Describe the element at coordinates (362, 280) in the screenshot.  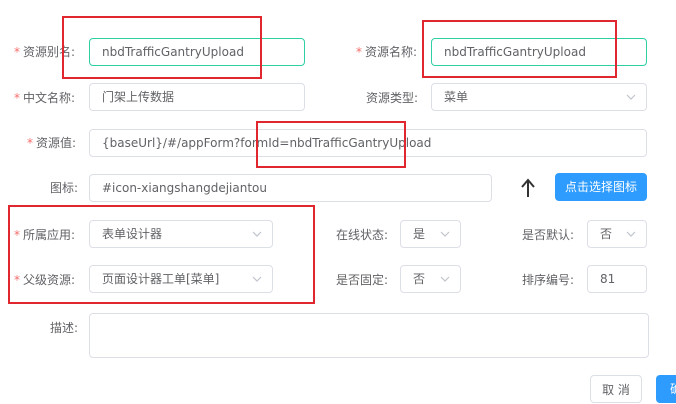
I see `fixed-label: 是否固定:` at that location.